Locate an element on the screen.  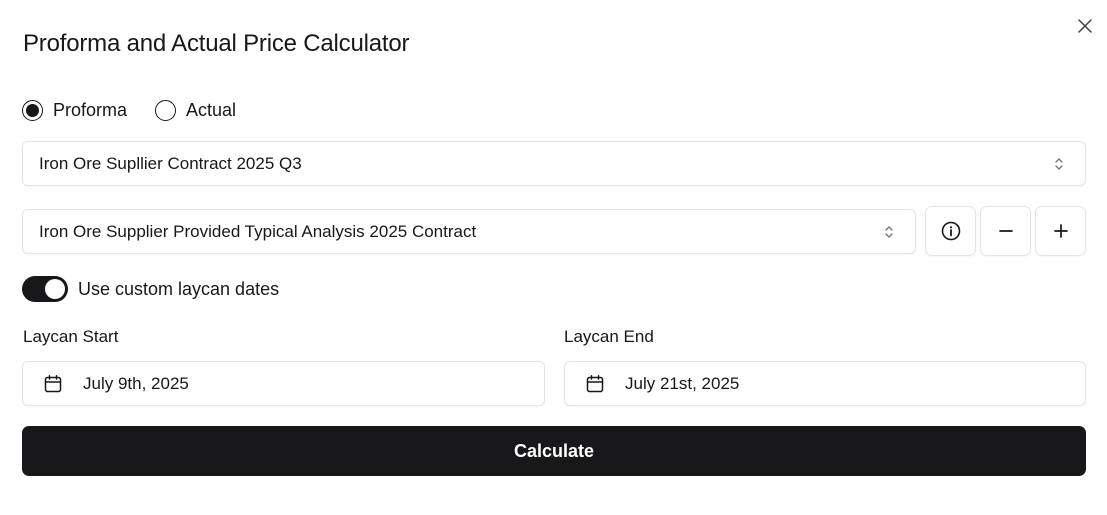
plus-icon is located at coordinates (1060, 231).